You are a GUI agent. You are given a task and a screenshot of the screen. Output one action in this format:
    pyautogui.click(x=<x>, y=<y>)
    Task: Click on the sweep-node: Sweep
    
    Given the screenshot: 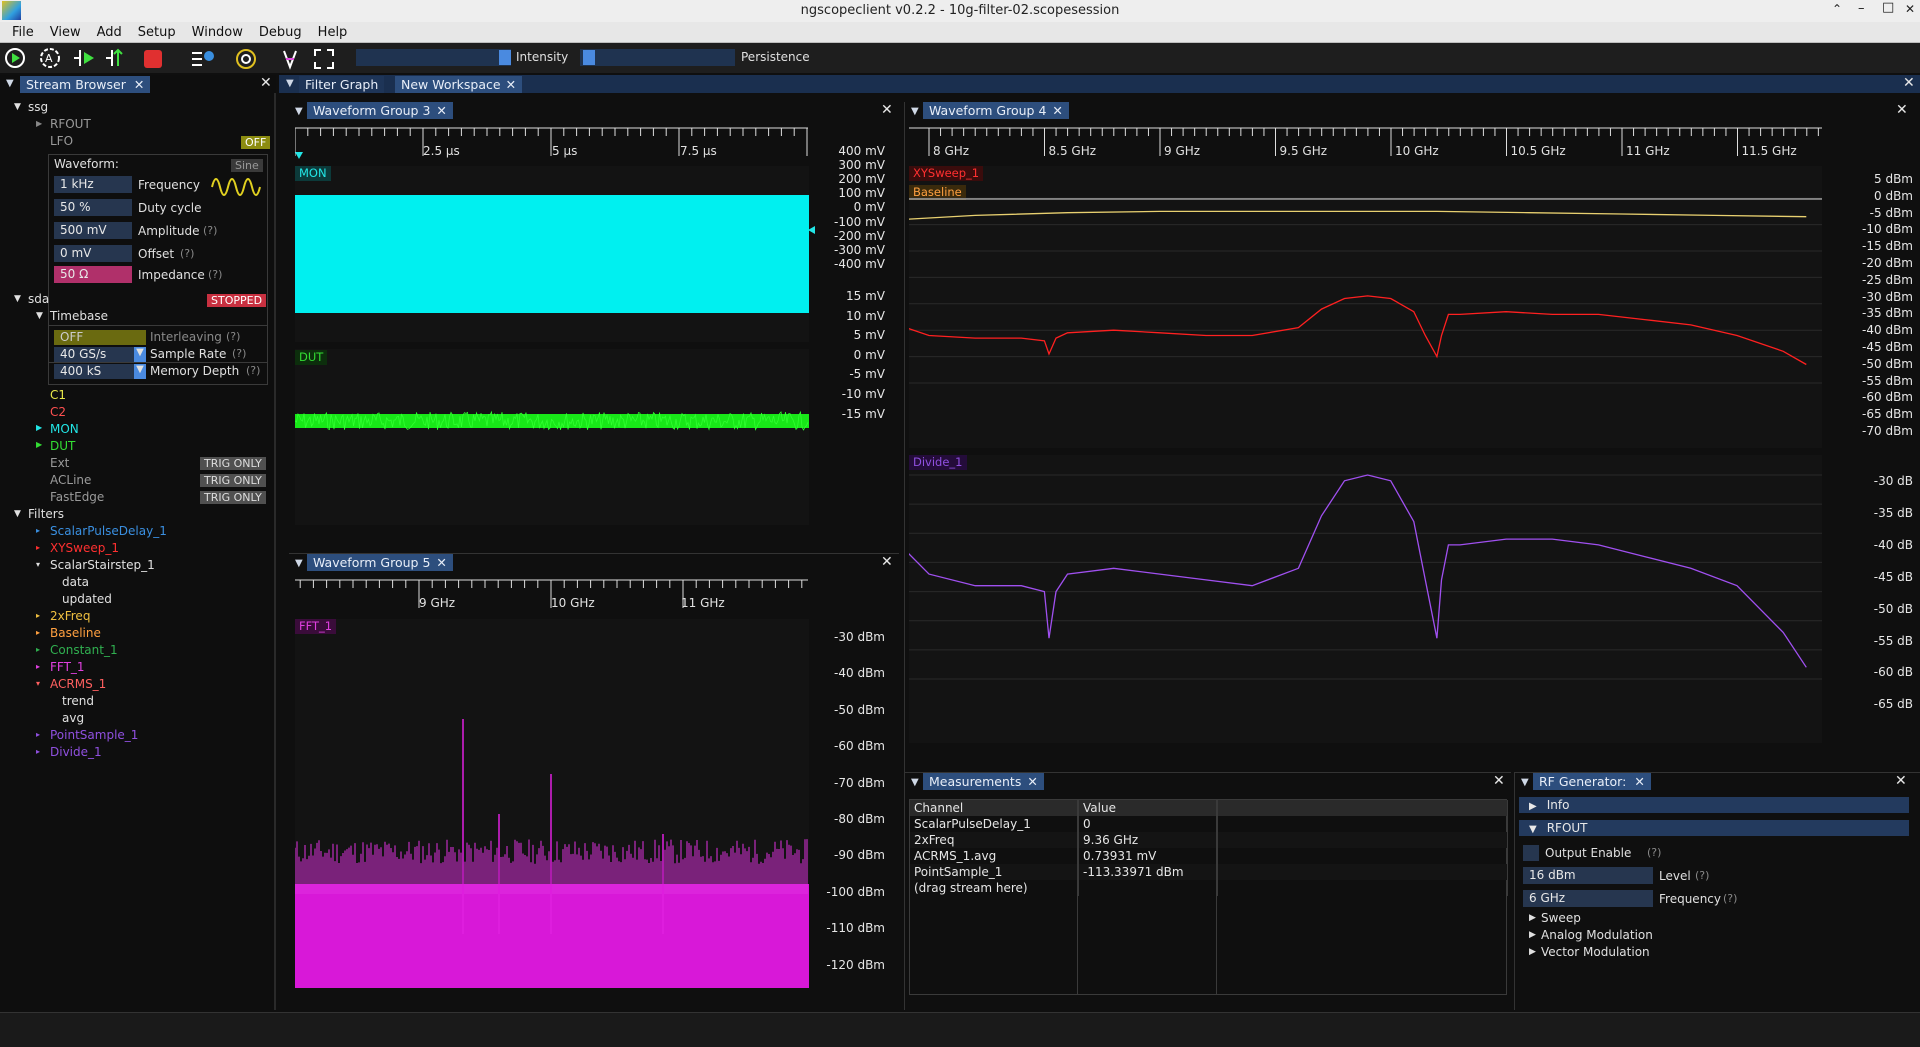 What is the action you would take?
    pyautogui.click(x=1561, y=918)
    